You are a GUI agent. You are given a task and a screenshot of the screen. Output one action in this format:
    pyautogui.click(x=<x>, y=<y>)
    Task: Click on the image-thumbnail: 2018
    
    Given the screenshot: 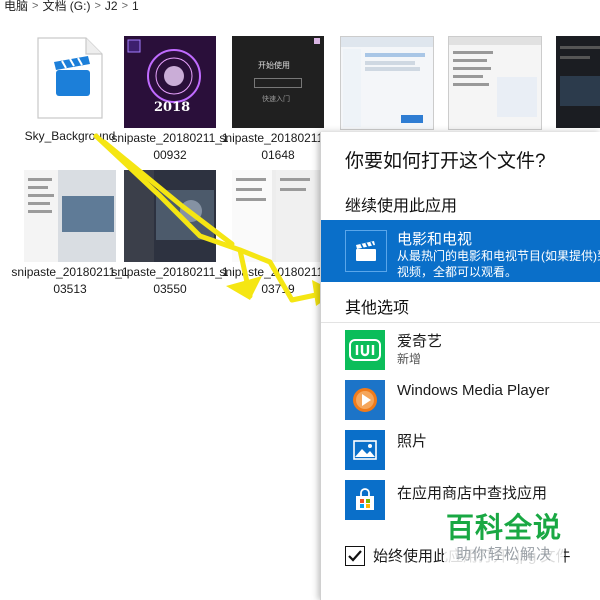 What is the action you would take?
    pyautogui.click(x=170, y=82)
    